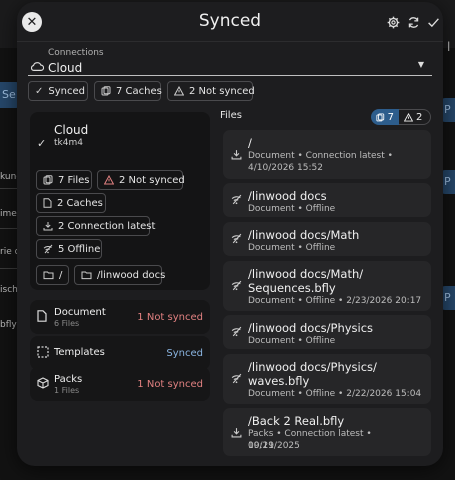  I want to click on chip-folder-root: /, so click(52, 275).